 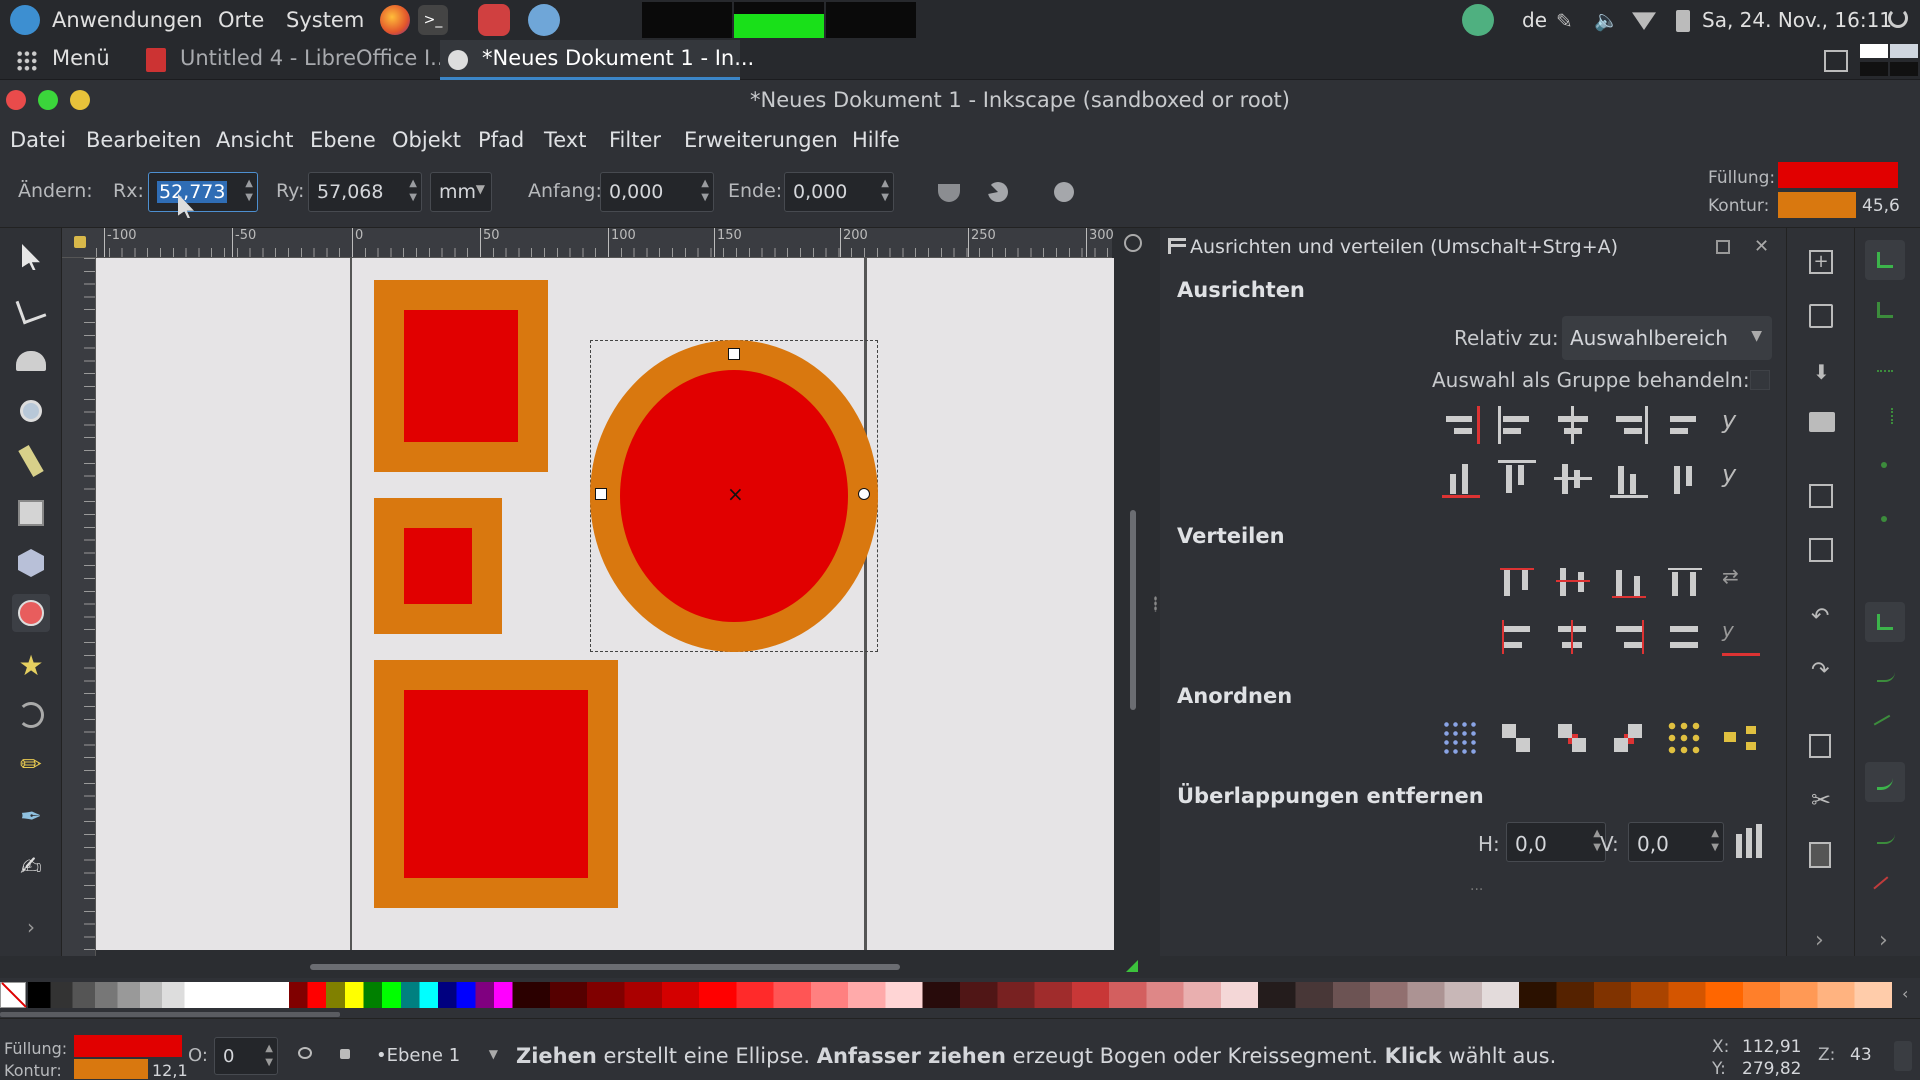 What do you see at coordinates (1573, 583) in the screenshot?
I see `distribute-centers-vertically-icon` at bounding box center [1573, 583].